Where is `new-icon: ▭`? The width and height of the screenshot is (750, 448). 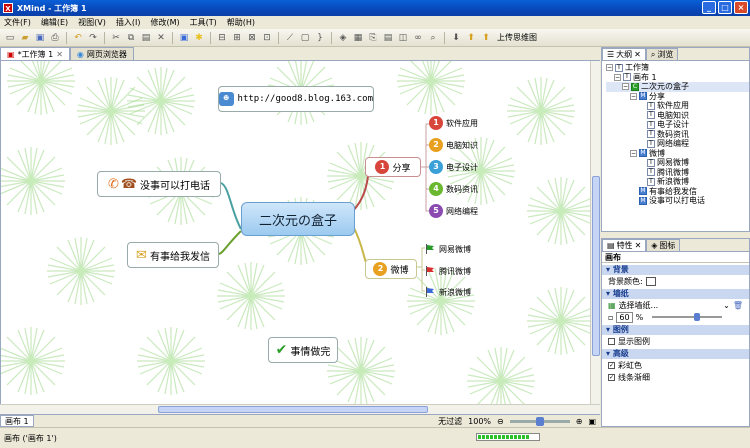
new-icon: ▭ is located at coordinates (10, 38).